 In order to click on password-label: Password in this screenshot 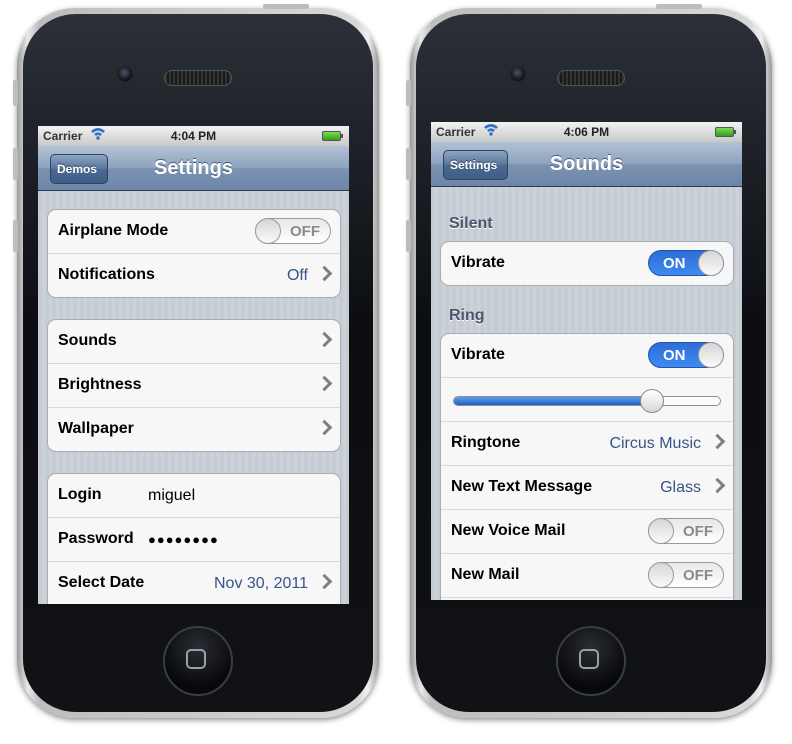, I will do `click(96, 538)`.